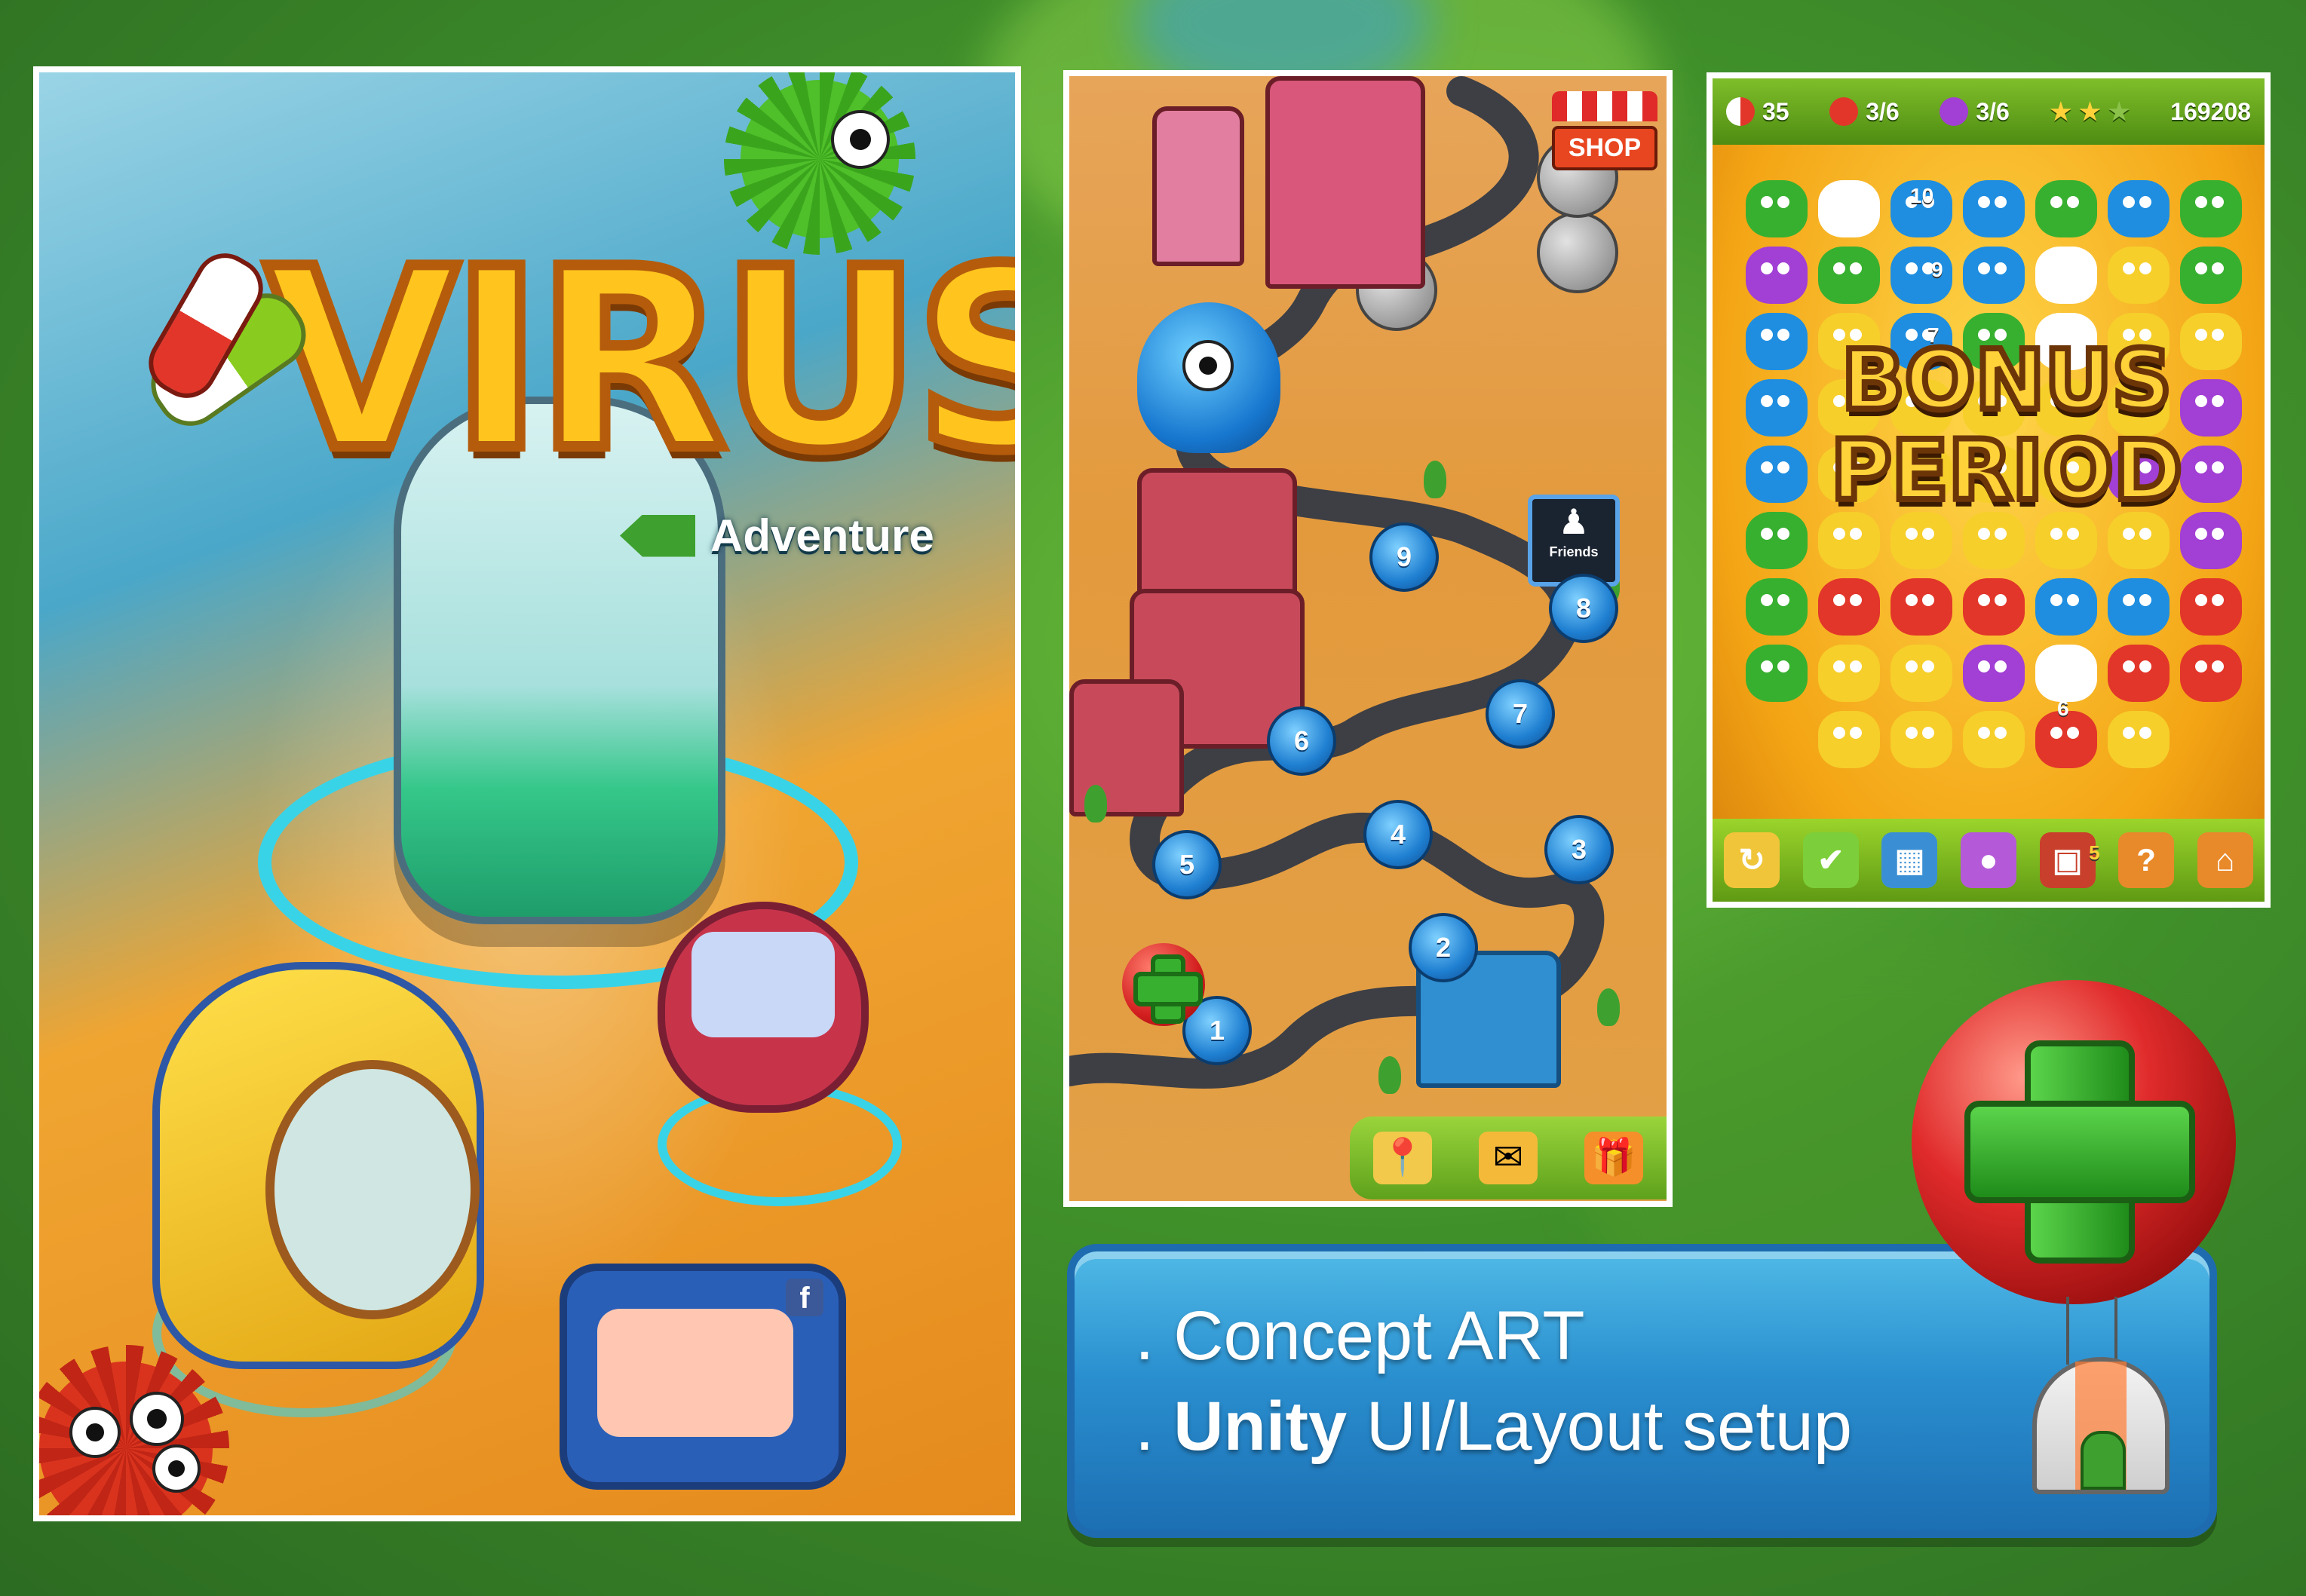  Describe the element at coordinates (1910, 860) in the screenshot. I see `grid-booster-icon: ▦` at that location.